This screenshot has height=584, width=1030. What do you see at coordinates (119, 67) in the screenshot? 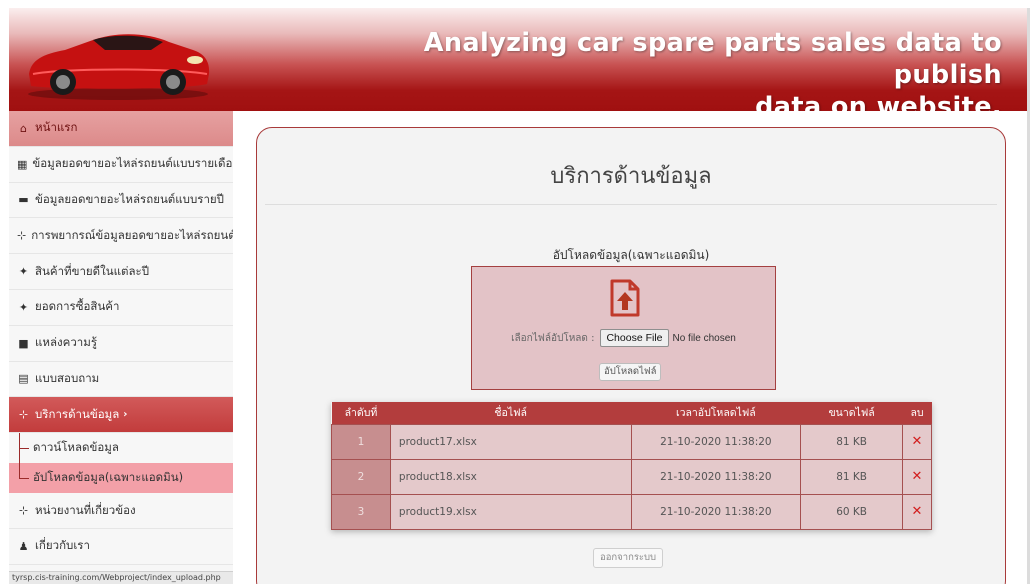
I see `red-sports-car-logo` at bounding box center [119, 67].